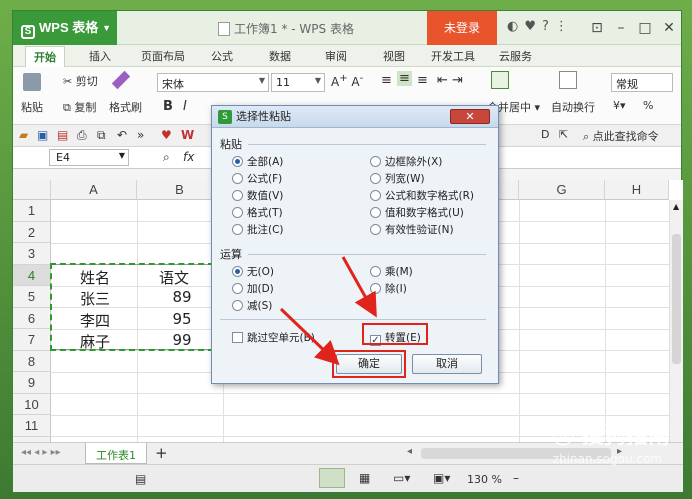 The image size is (692, 499). What do you see at coordinates (563, 436) in the screenshot?
I see `watermark-logo-icon: ⓢ` at bounding box center [563, 436].